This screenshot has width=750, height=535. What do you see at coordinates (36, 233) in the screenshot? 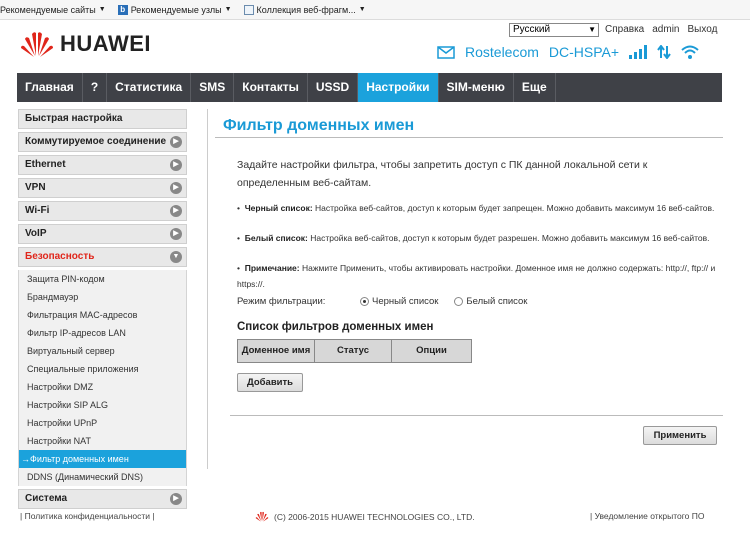
I see `sidebar-item-label: VoIP` at bounding box center [36, 233].